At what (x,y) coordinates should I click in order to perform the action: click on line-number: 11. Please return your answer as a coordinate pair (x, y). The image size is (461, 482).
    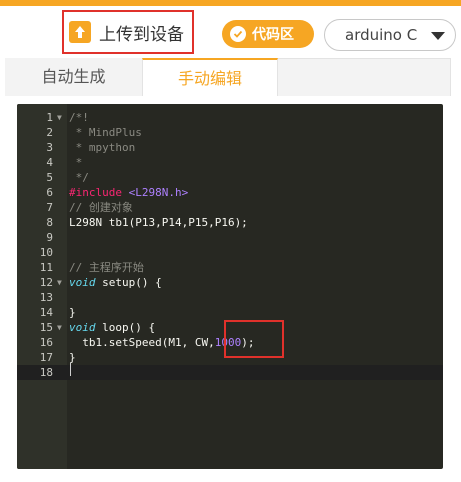
    Looking at the image, I should click on (46, 267).